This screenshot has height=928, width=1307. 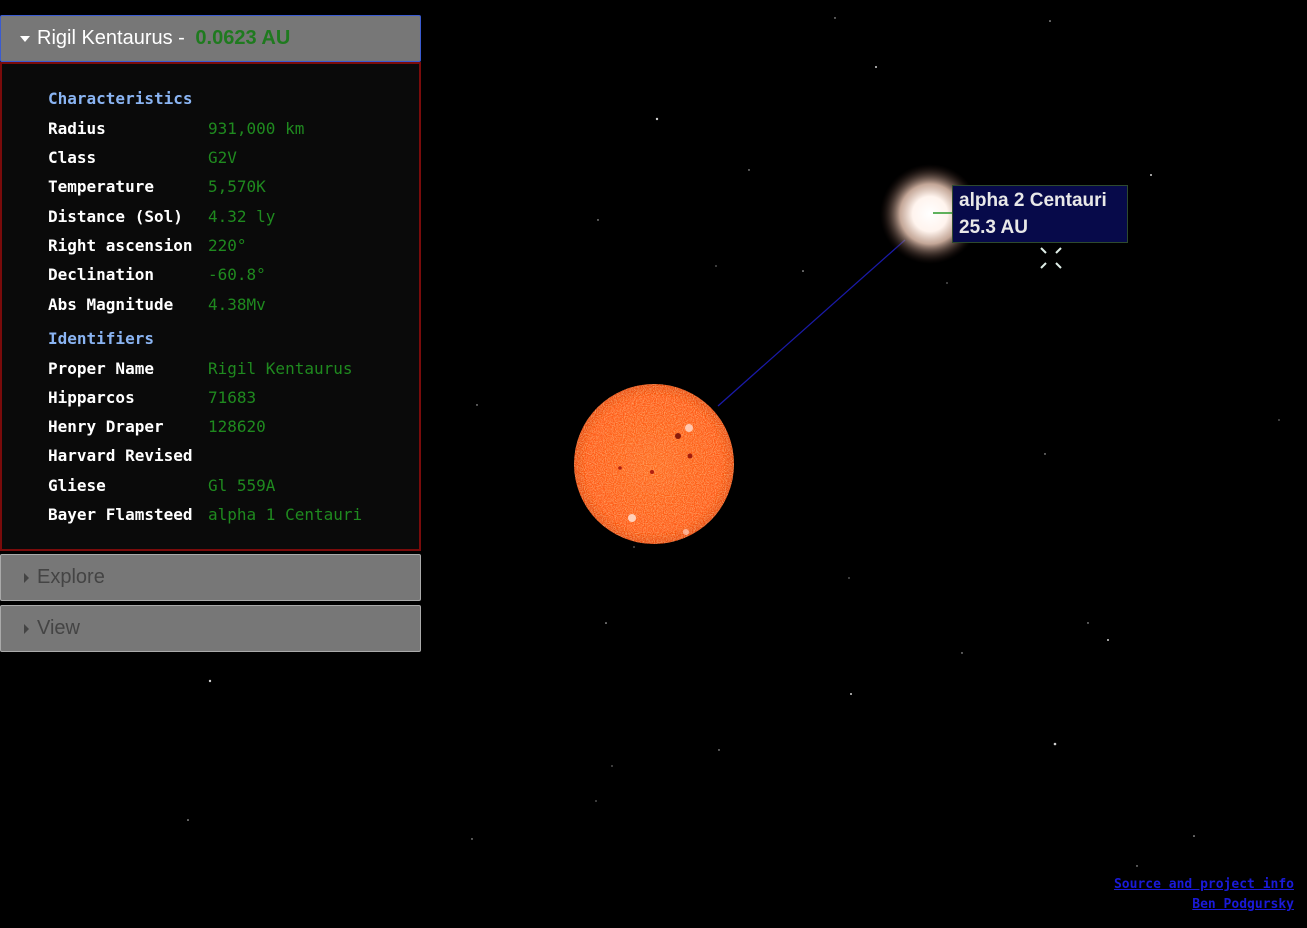 I want to click on row-value: 220°, so click(x=227, y=245).